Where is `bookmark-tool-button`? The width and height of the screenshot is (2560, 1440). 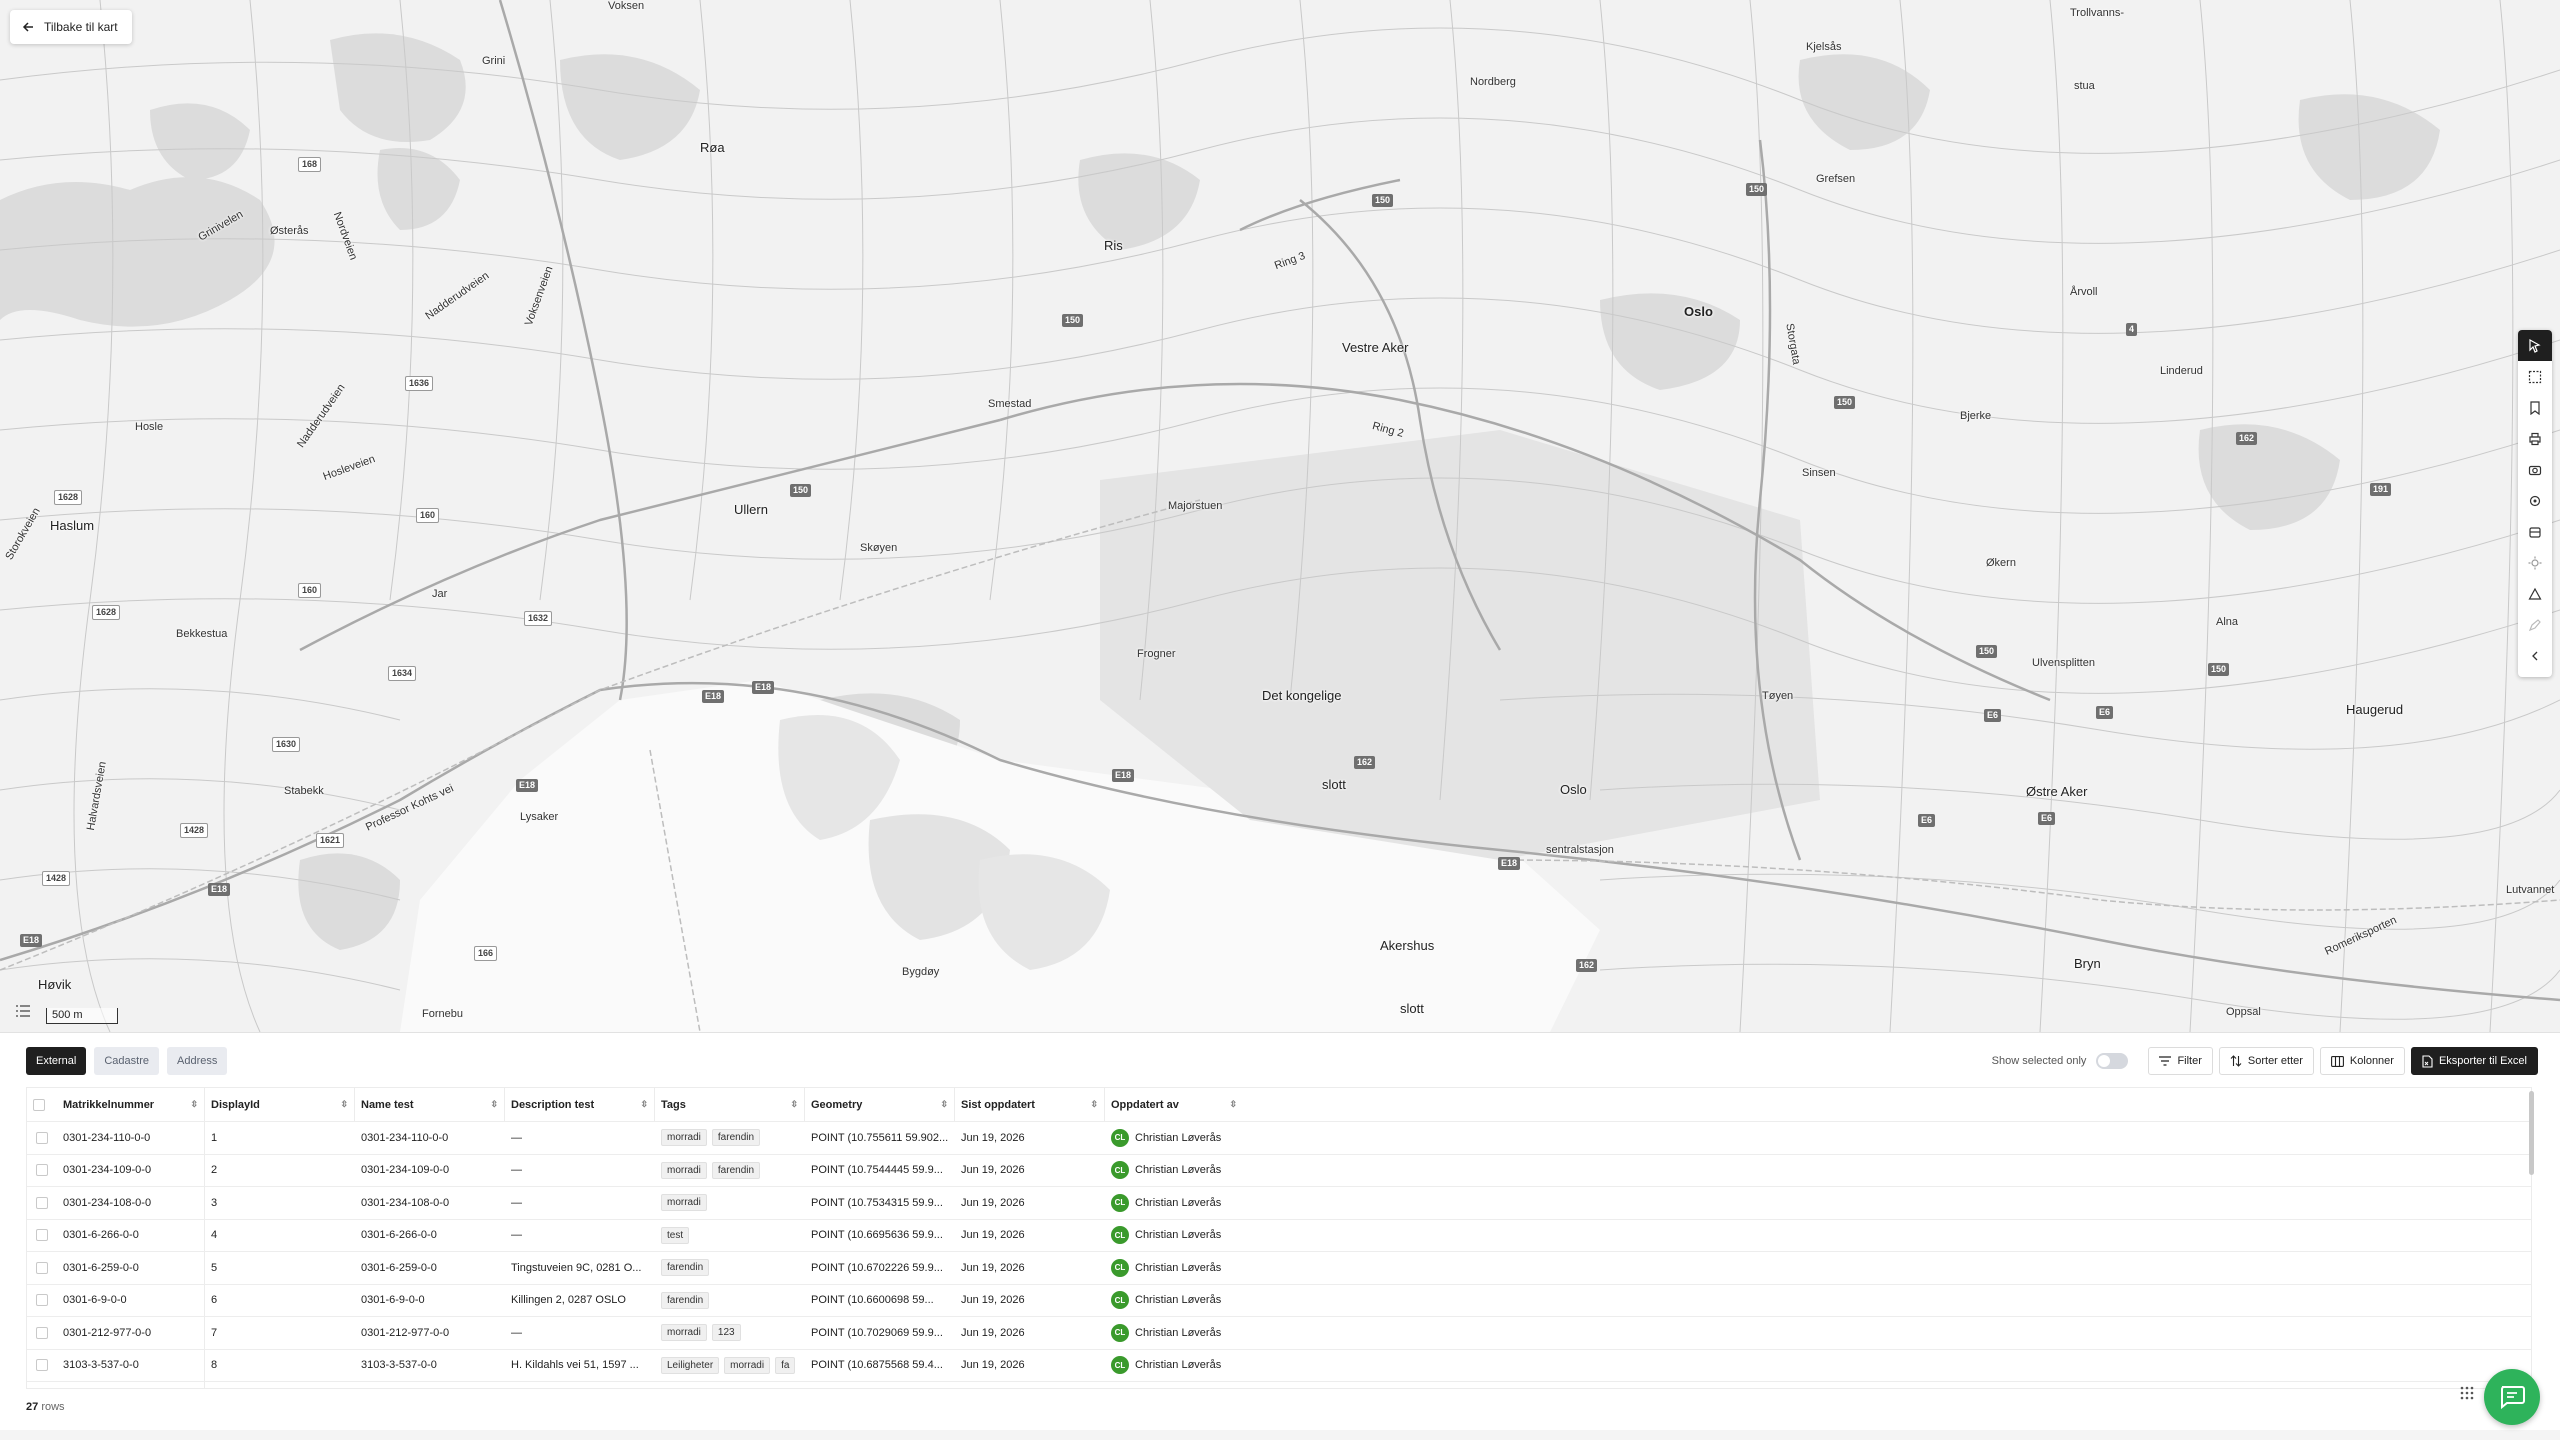 bookmark-tool-button is located at coordinates (2535, 407).